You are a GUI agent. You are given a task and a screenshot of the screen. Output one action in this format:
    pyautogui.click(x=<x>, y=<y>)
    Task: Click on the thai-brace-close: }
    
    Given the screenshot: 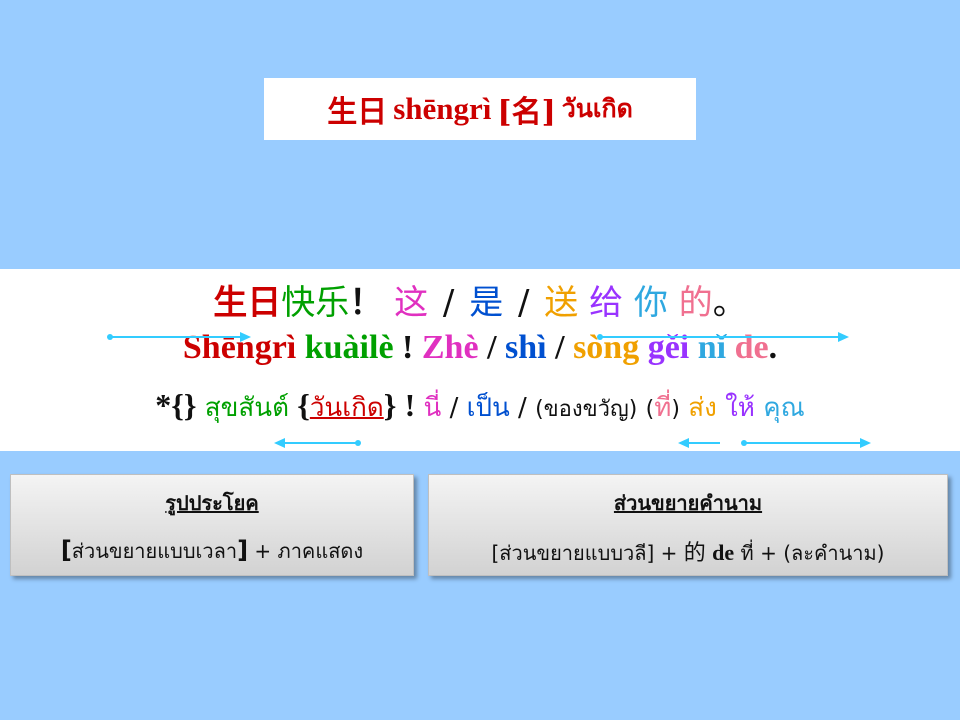 What is the action you would take?
    pyautogui.click(x=390, y=405)
    